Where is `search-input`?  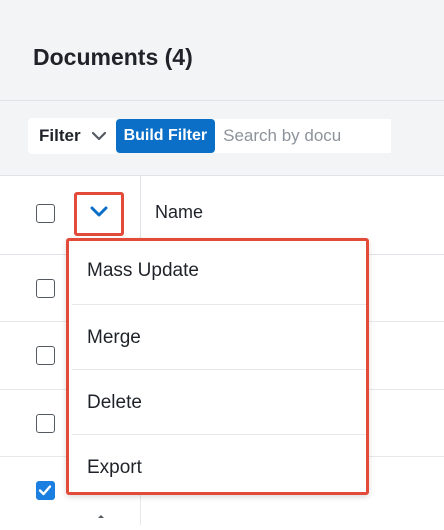 search-input is located at coordinates (303, 136).